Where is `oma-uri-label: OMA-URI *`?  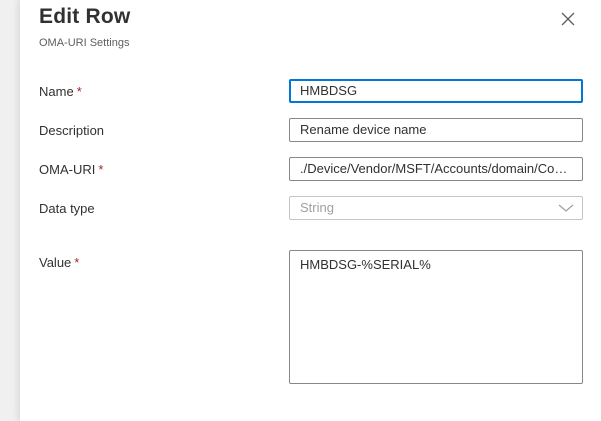
oma-uri-label: OMA-URI * is located at coordinates (71, 169).